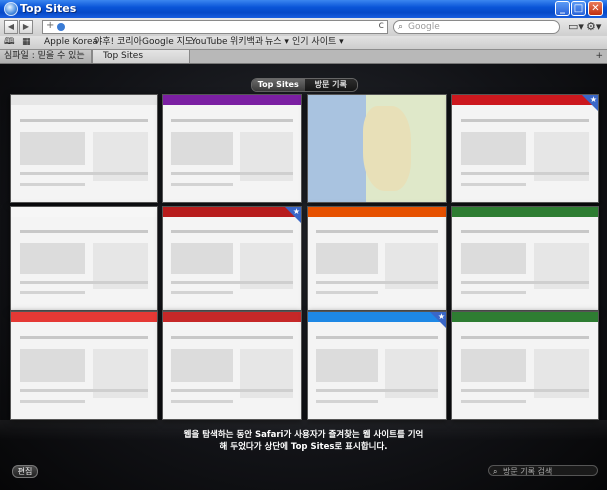 The image size is (607, 490). What do you see at coordinates (576, 26) in the screenshot?
I see `page-menu-icon: ▭▾` at bounding box center [576, 26].